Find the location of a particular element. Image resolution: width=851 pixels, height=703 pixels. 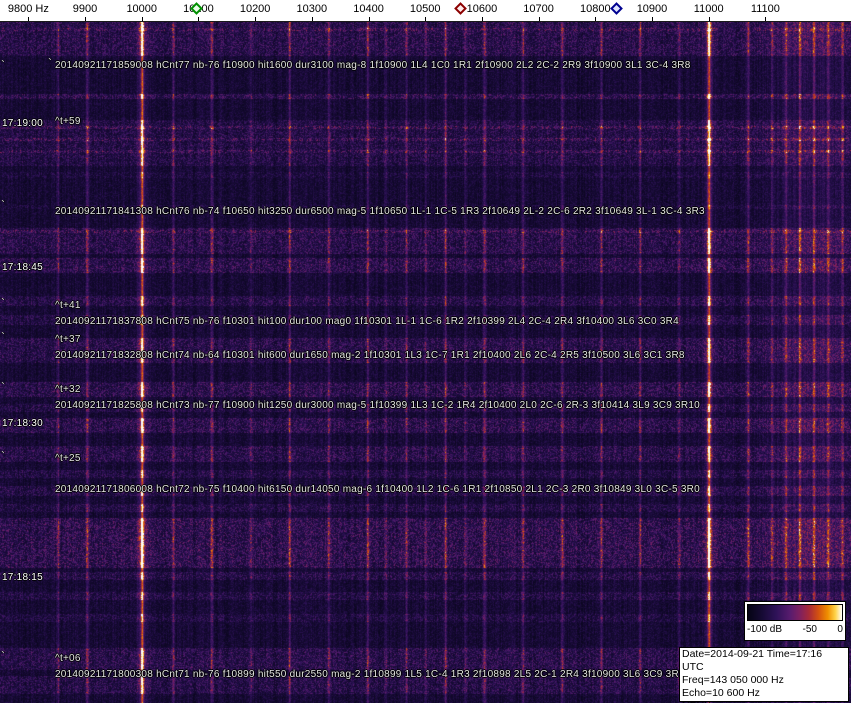

freq-tick-label-9800: 9800 Hz is located at coordinates (28, 9).